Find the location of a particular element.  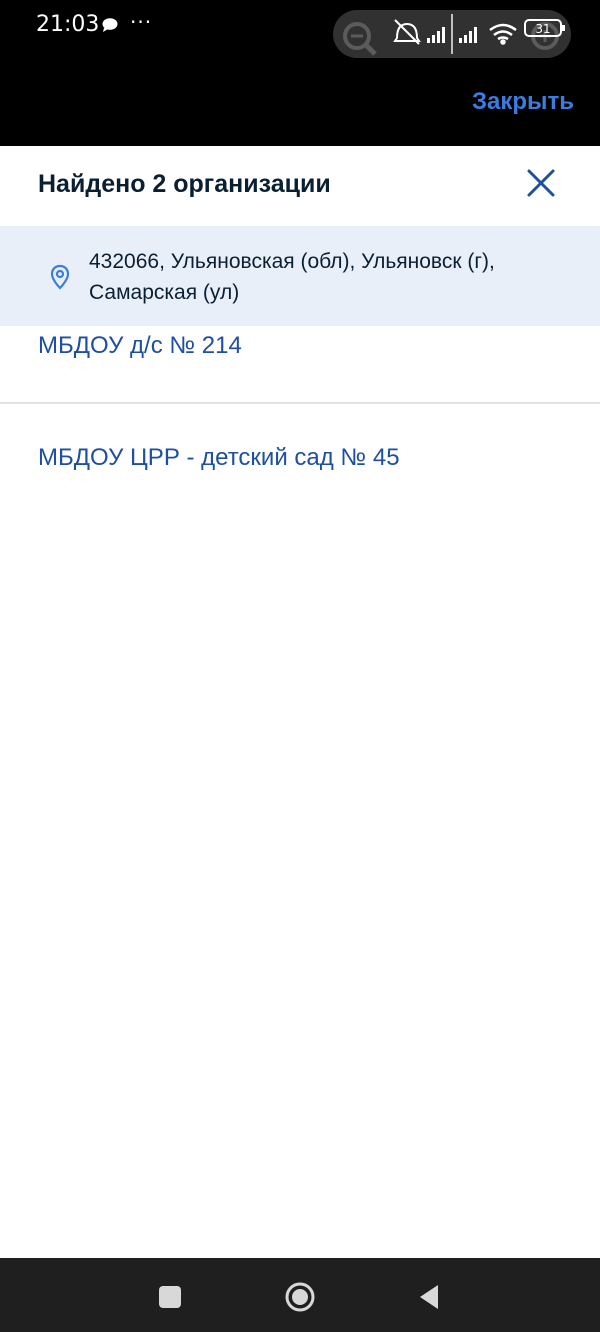

close-icon is located at coordinates (541, 183).